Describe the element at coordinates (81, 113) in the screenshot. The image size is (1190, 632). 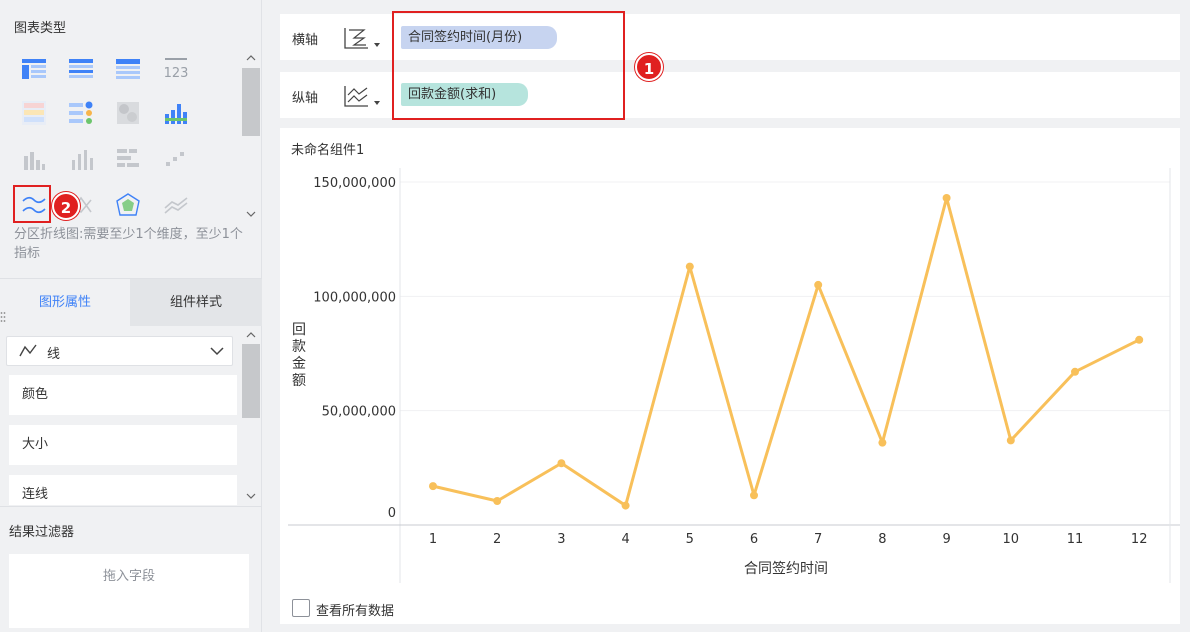
I see `traffic-light-icon` at that location.